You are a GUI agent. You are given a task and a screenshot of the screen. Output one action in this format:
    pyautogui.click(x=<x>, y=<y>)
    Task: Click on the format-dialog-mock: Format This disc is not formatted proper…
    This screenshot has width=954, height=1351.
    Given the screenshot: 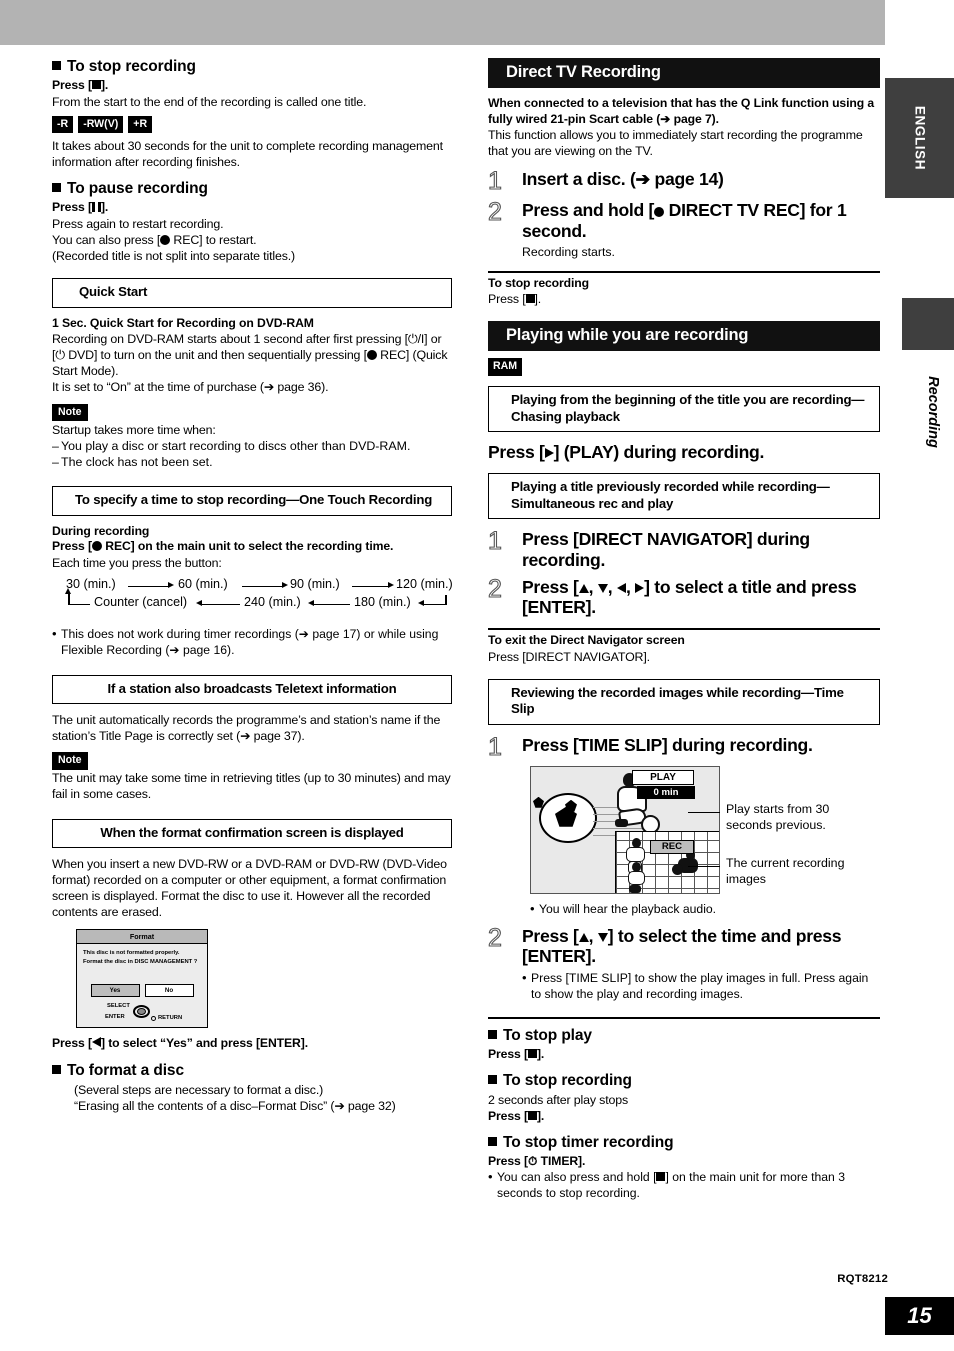 What is the action you would take?
    pyautogui.click(x=142, y=978)
    